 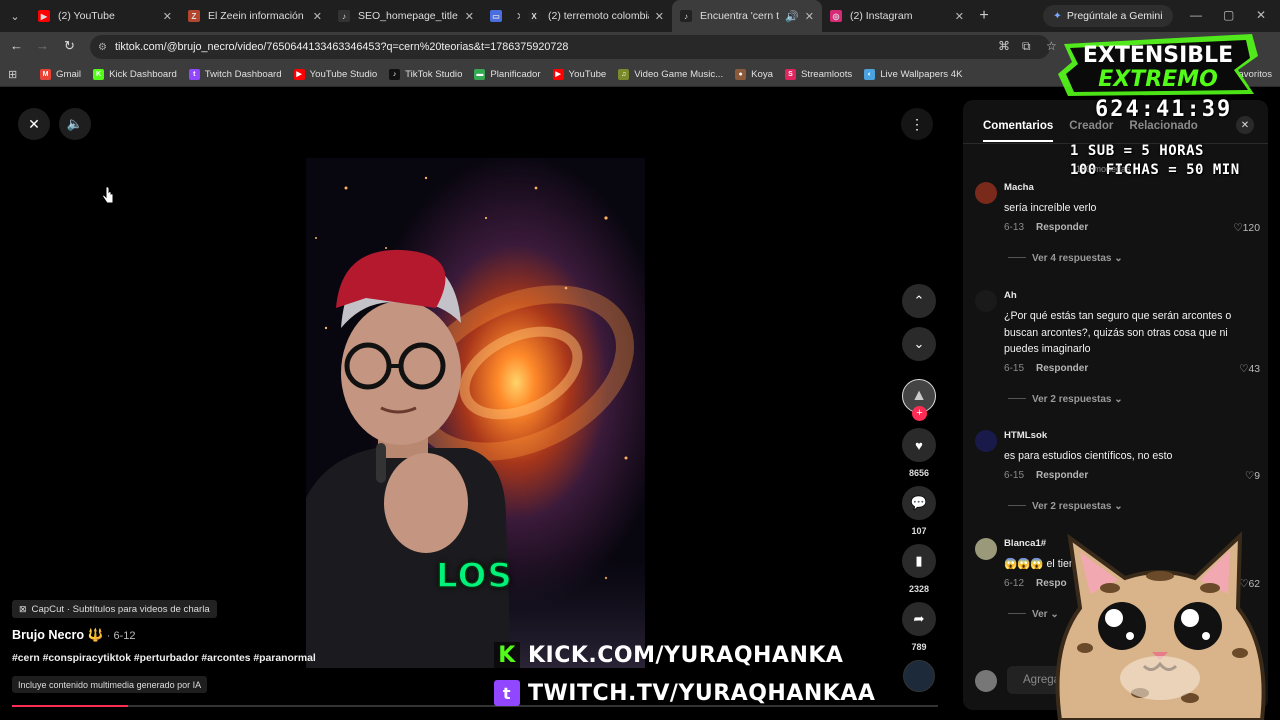 I want to click on tab-search-button: ⌄, so click(x=15, y=16).